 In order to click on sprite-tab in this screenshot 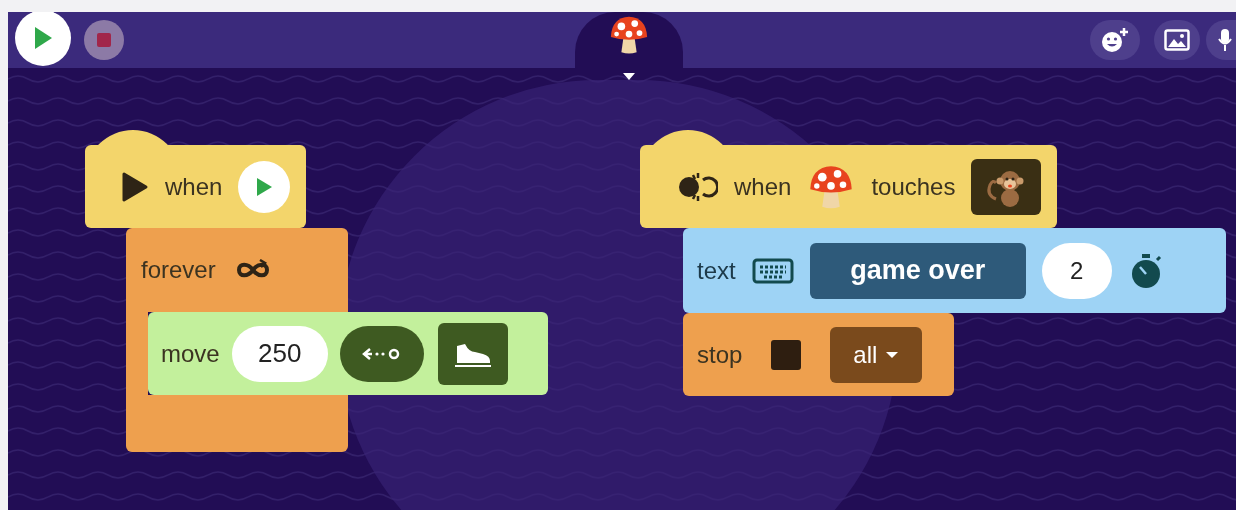, I will do `click(629, 40)`.